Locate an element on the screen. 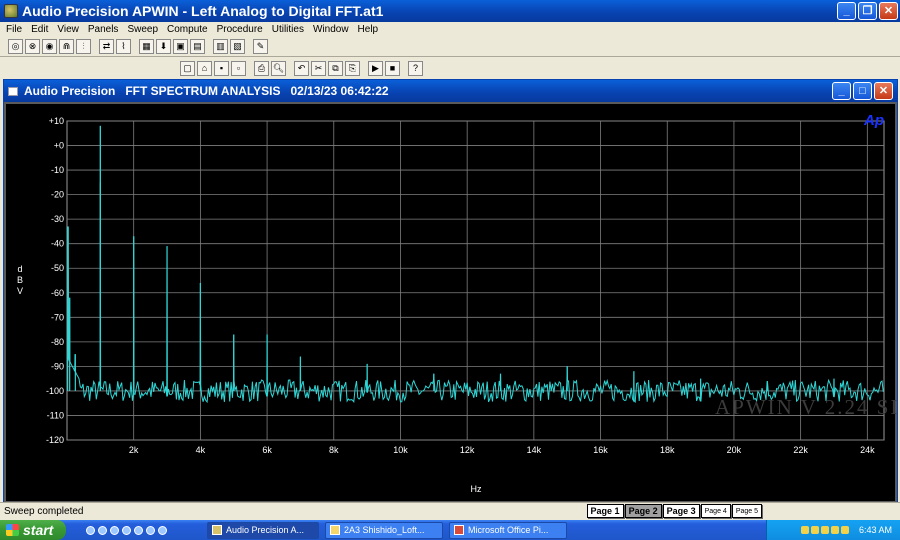  start-button: start is located at coordinates (33, 530).